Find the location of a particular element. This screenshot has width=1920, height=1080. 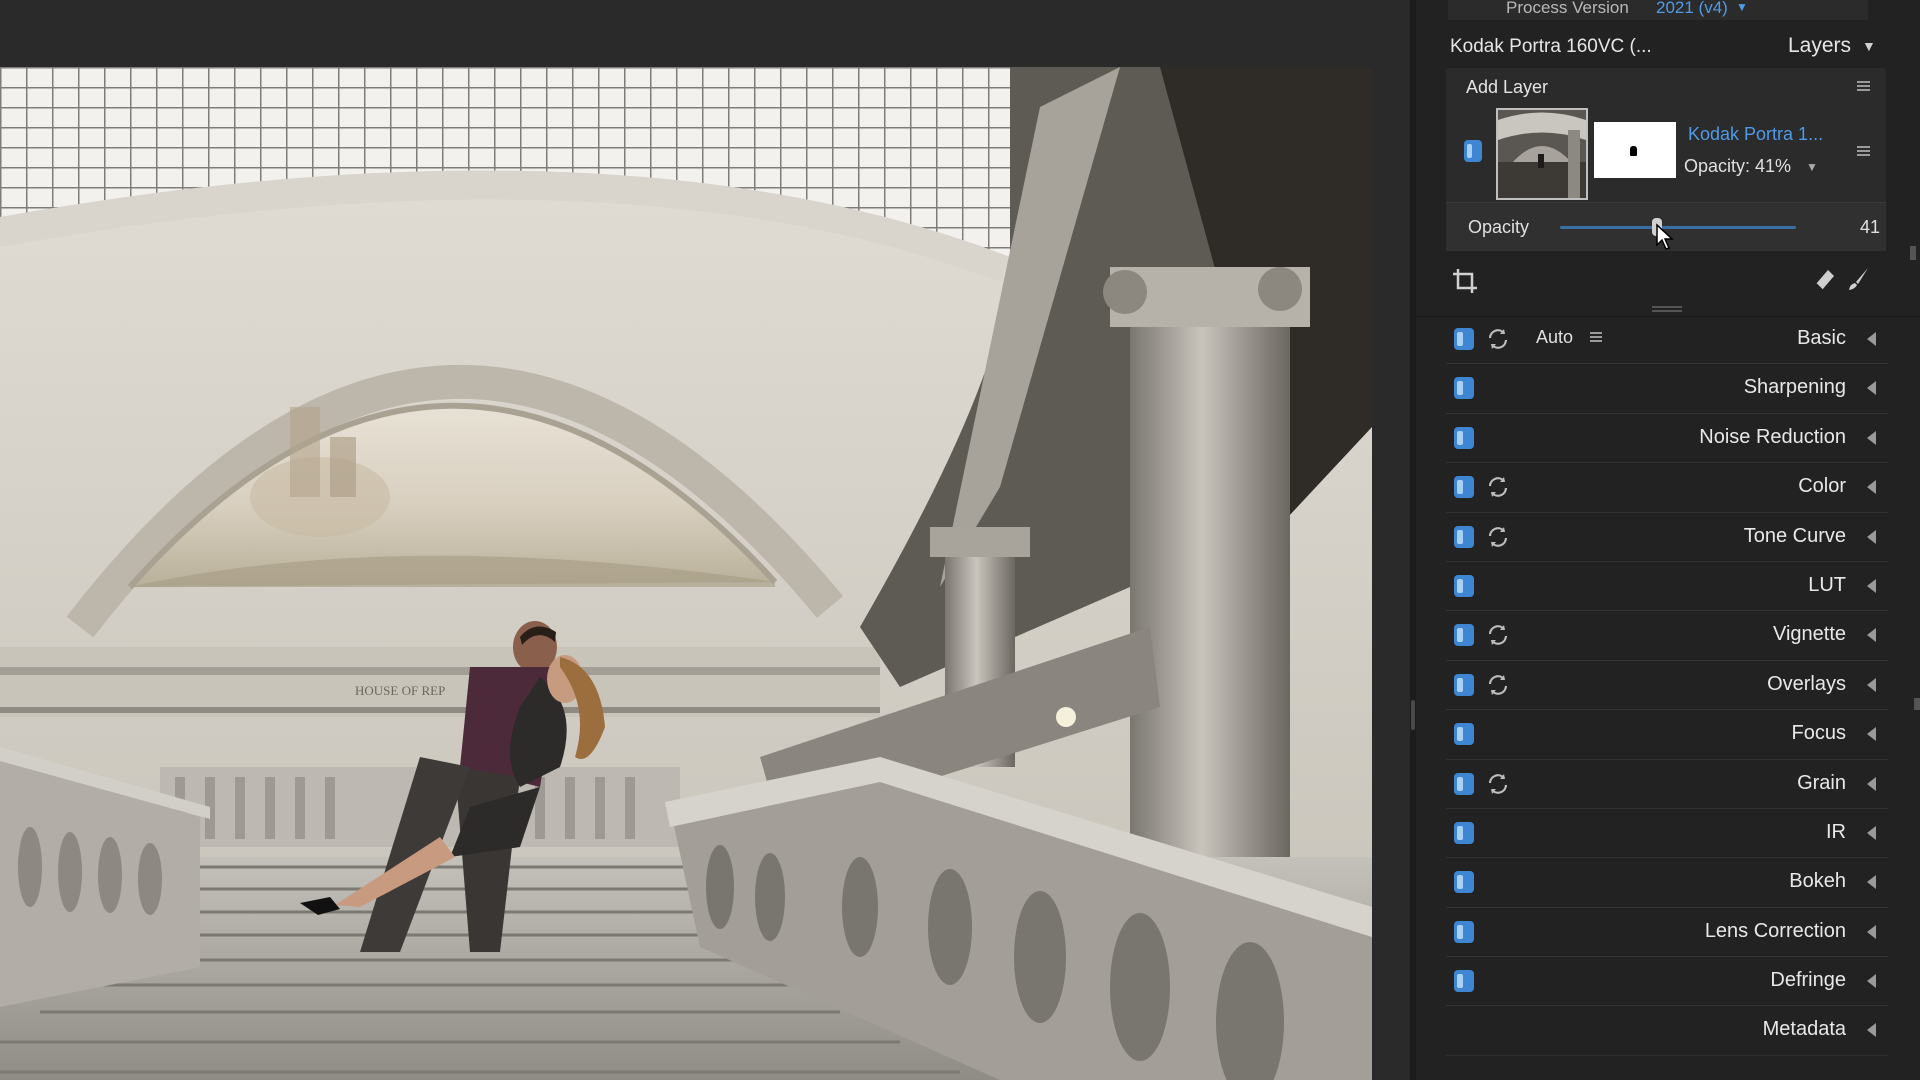

module-label: Grain is located at coordinates (1821, 782).